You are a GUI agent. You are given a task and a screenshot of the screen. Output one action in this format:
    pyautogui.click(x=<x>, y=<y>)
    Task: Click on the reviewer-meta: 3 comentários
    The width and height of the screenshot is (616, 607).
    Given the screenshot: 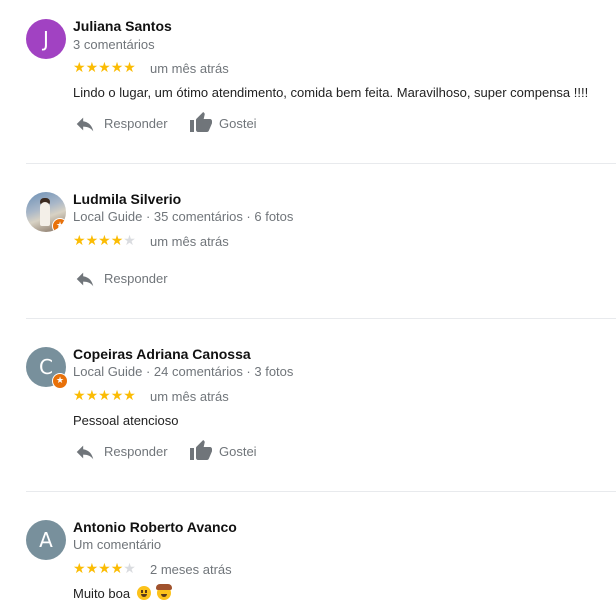 What is the action you would take?
    pyautogui.click(x=114, y=44)
    